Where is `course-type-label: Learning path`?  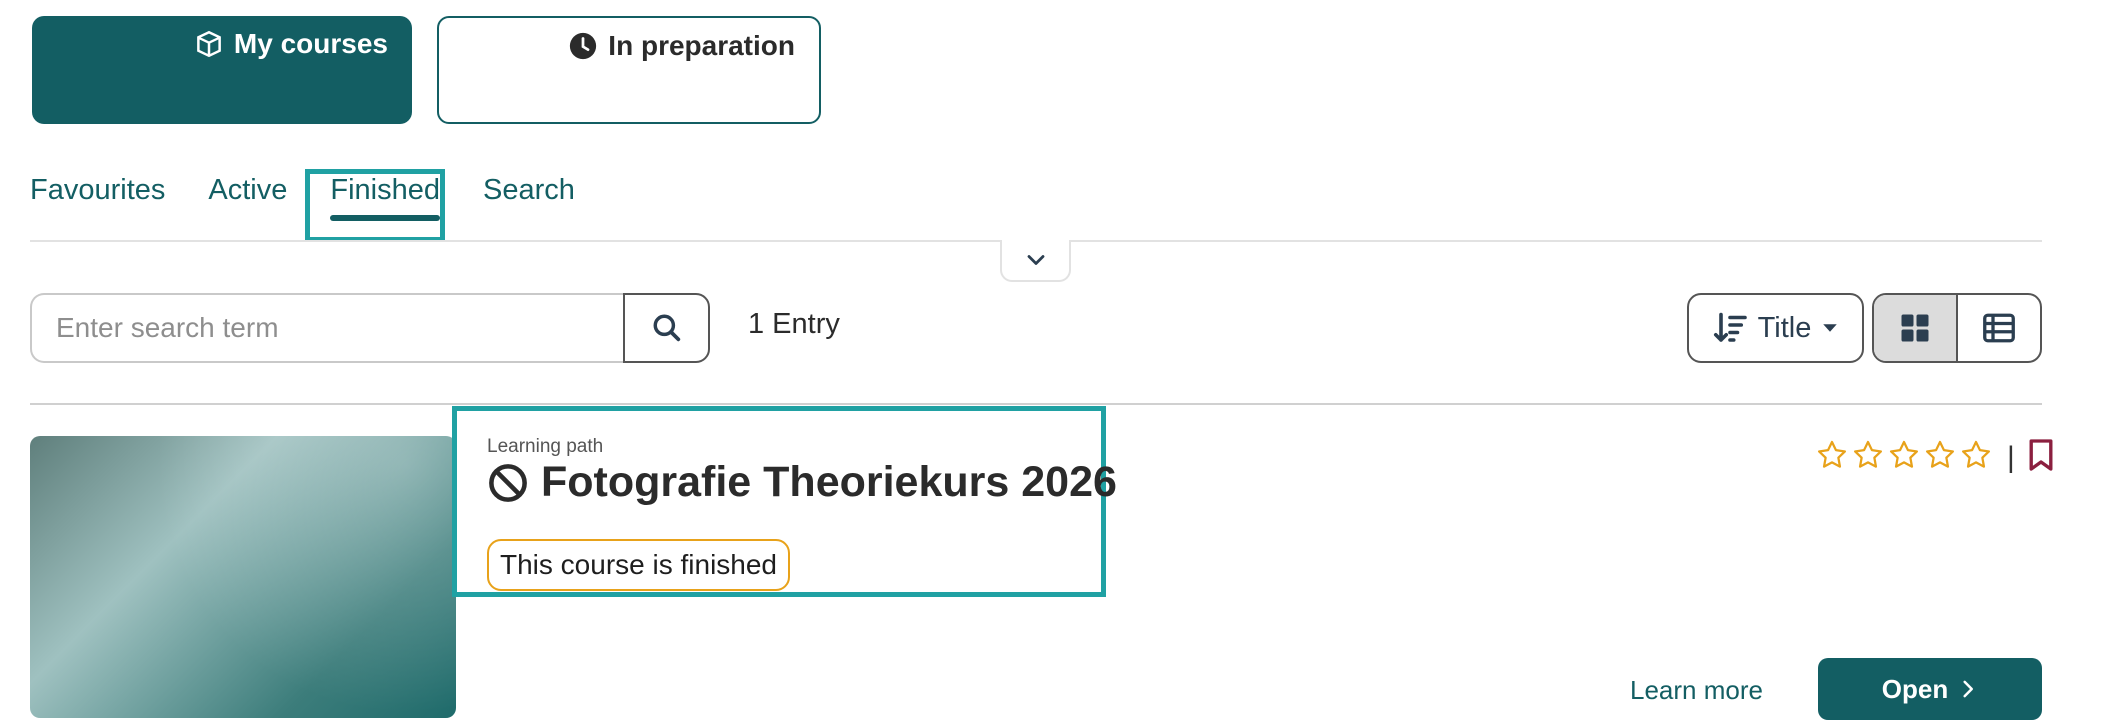
course-type-label: Learning path is located at coordinates (545, 446).